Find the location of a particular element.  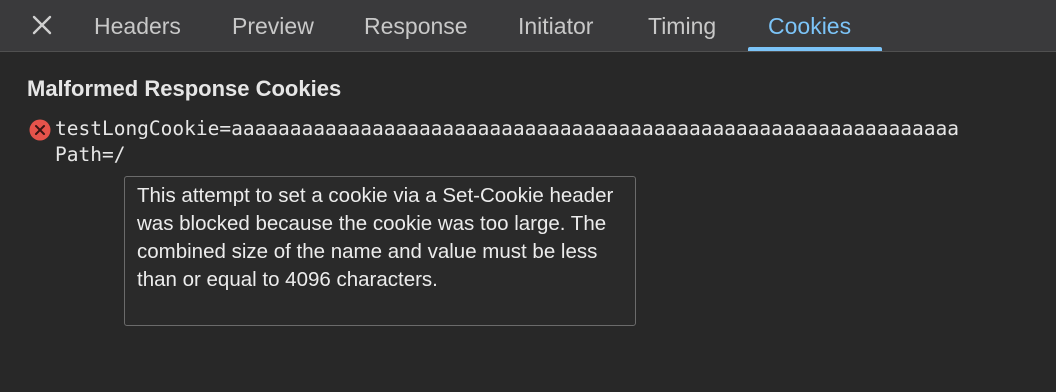

tab-preview: Preview is located at coordinates (273, 25).